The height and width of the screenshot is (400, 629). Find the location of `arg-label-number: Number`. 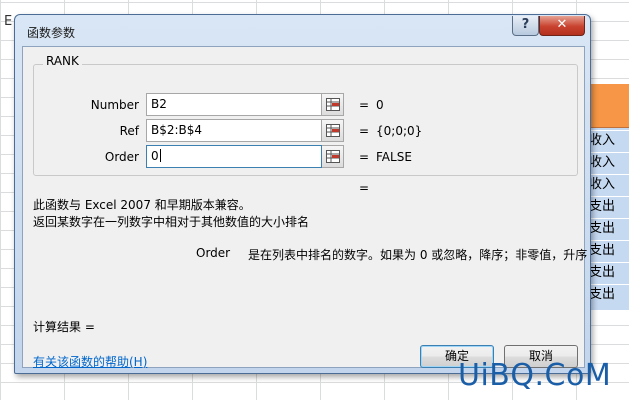

arg-label-number: Number is located at coordinates (114, 105).